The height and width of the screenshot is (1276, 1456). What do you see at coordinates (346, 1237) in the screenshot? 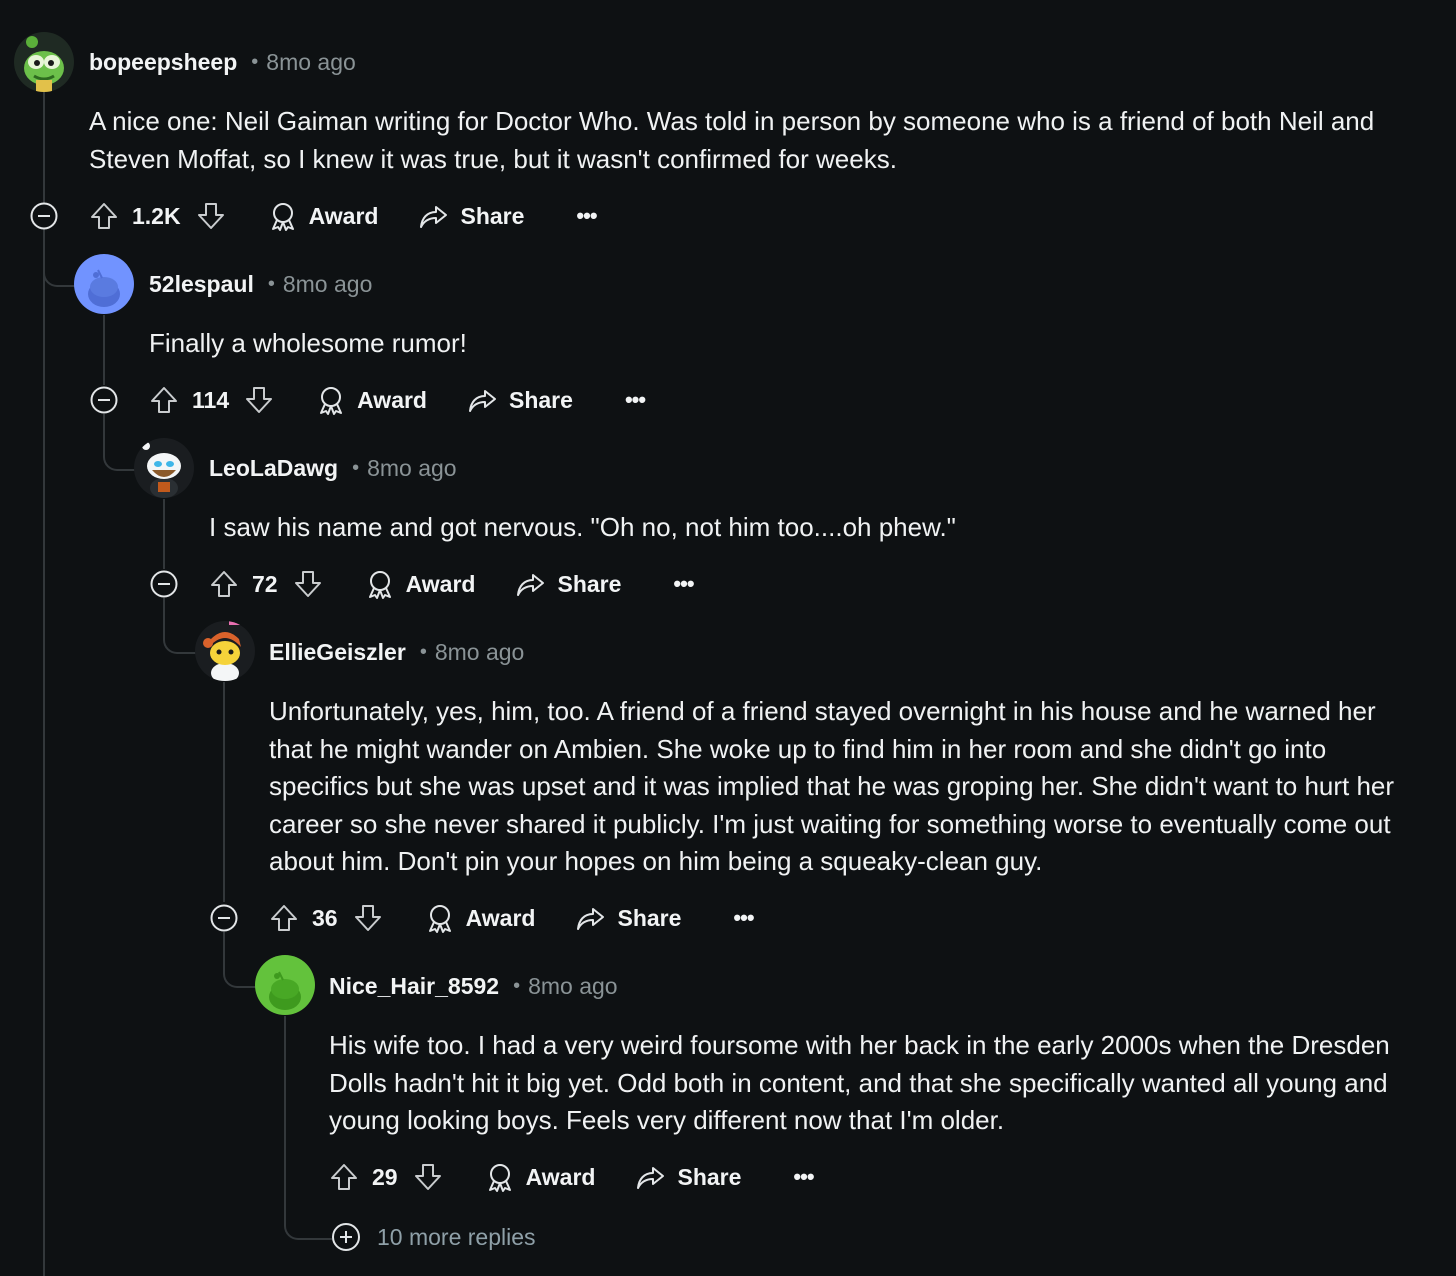
I see `plus-circle-icon` at bounding box center [346, 1237].